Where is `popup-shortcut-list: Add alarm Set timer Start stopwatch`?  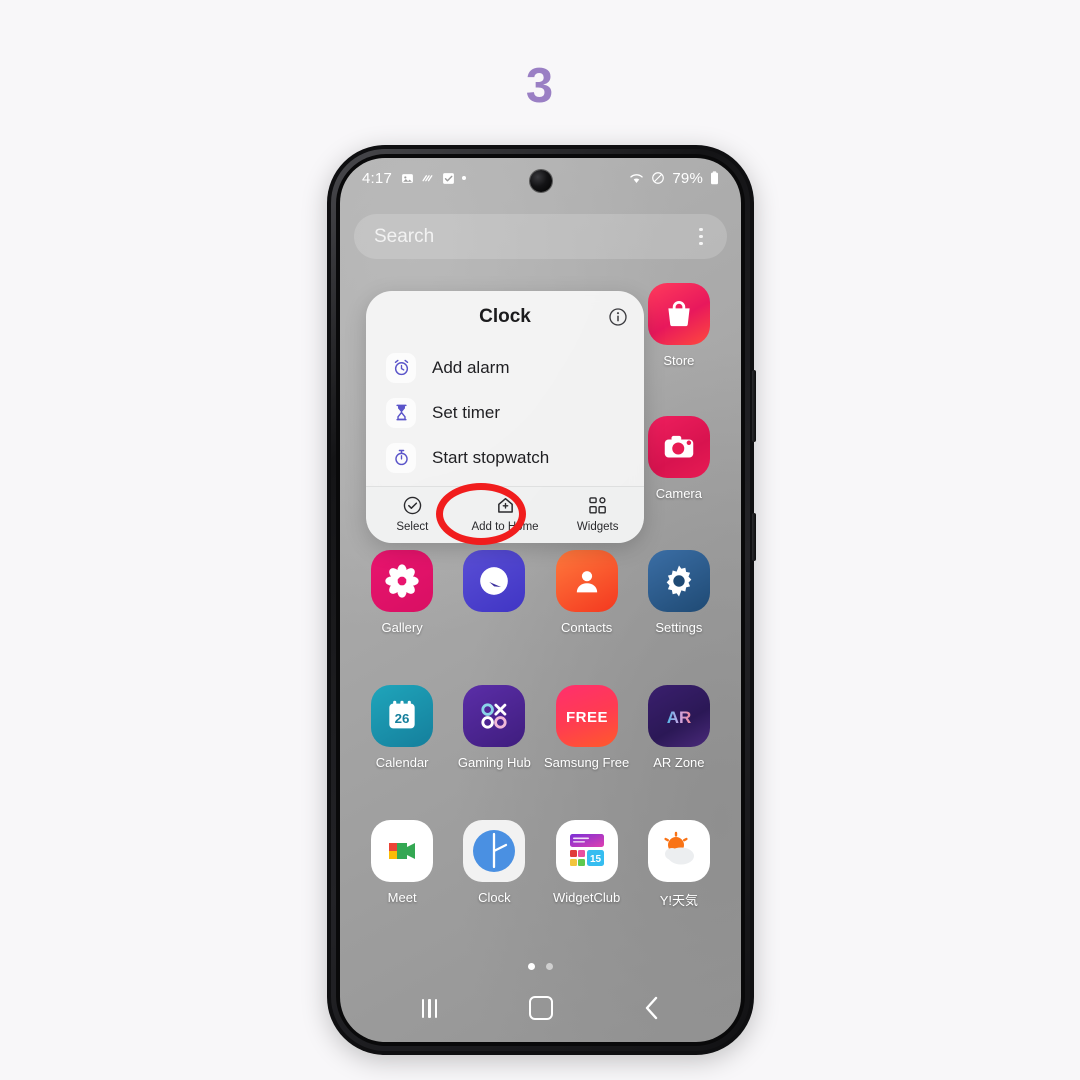
popup-shortcut-list: Add alarm Set timer Start stopwatch is located at coordinates (505, 414).